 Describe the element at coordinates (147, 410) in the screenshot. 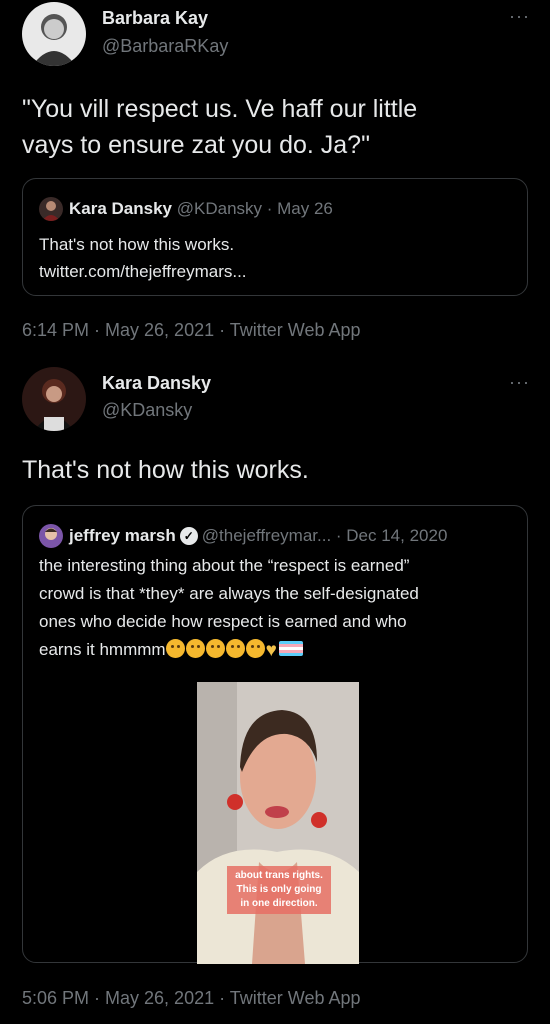

I see `author-handle: @KDansky` at that location.